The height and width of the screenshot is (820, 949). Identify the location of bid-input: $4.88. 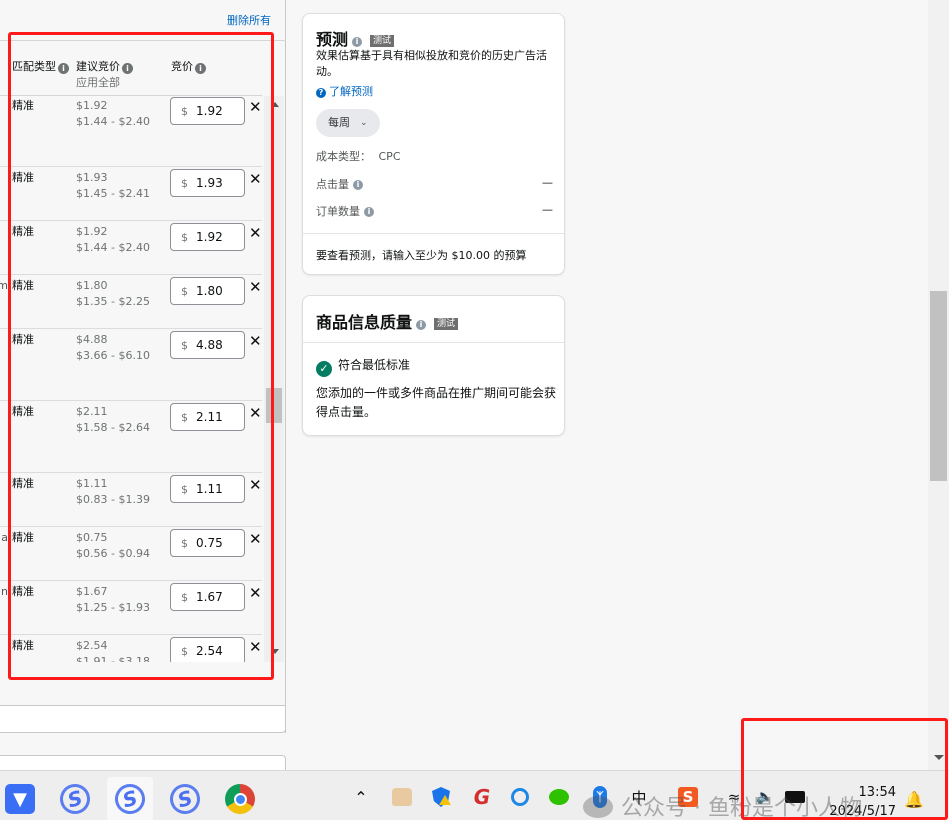
(207, 345).